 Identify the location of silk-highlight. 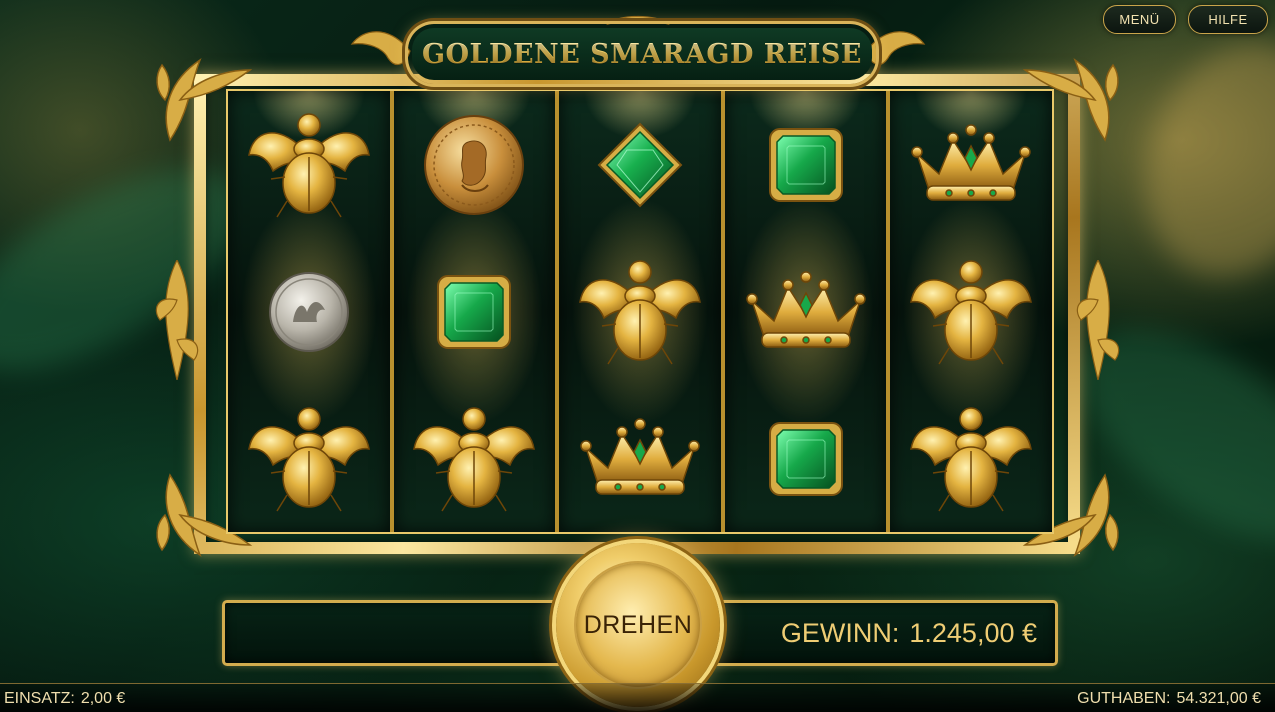
(1194, 160).